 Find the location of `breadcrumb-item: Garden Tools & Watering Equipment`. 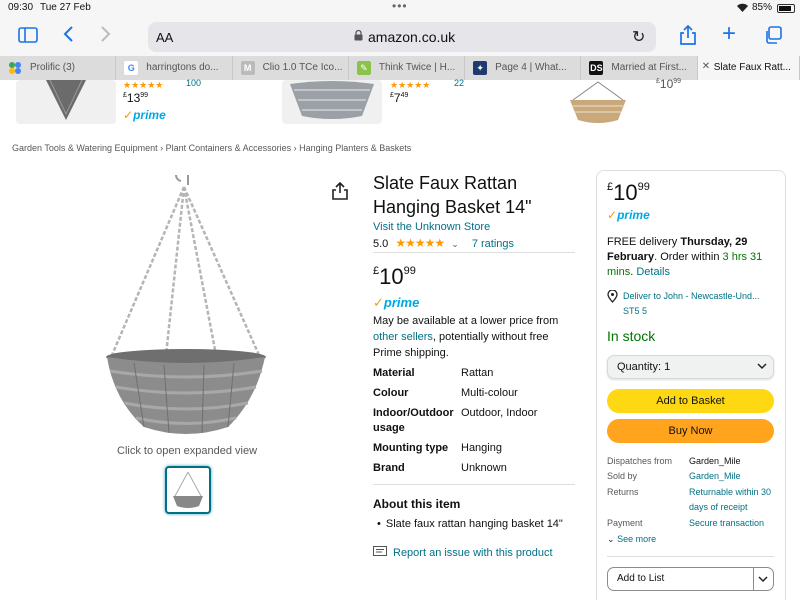

breadcrumb-item: Garden Tools & Watering Equipment is located at coordinates (85, 148).